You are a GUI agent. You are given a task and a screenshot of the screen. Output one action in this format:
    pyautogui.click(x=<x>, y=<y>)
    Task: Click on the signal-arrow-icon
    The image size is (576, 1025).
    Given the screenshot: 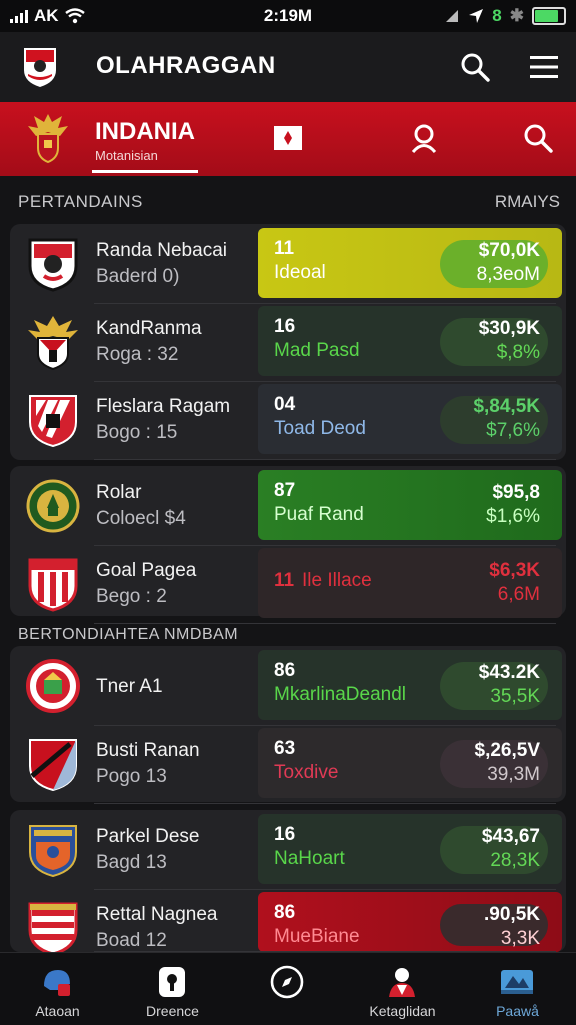 What is the action you would take?
    pyautogui.click(x=452, y=16)
    